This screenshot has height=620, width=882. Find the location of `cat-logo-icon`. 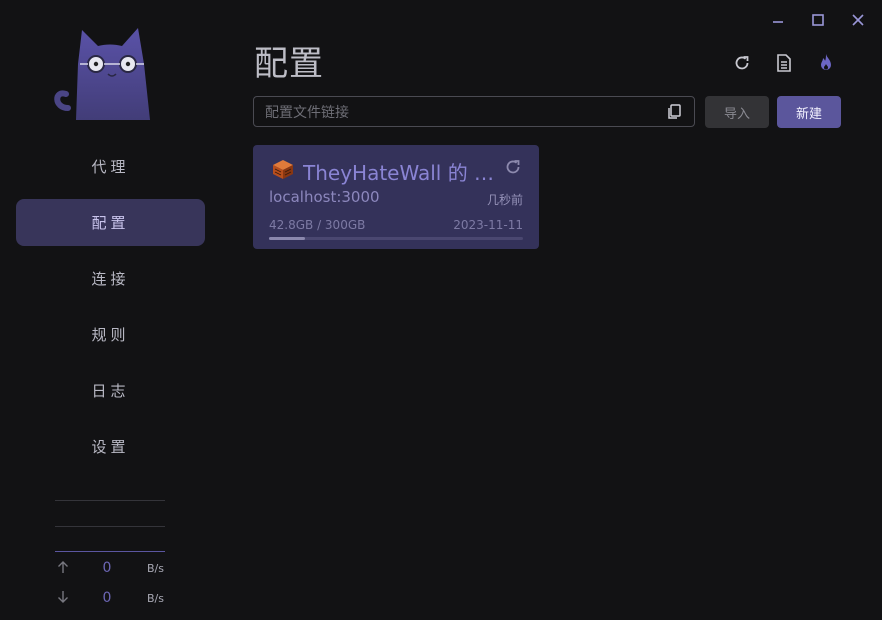

cat-logo-icon is located at coordinates (102, 74).